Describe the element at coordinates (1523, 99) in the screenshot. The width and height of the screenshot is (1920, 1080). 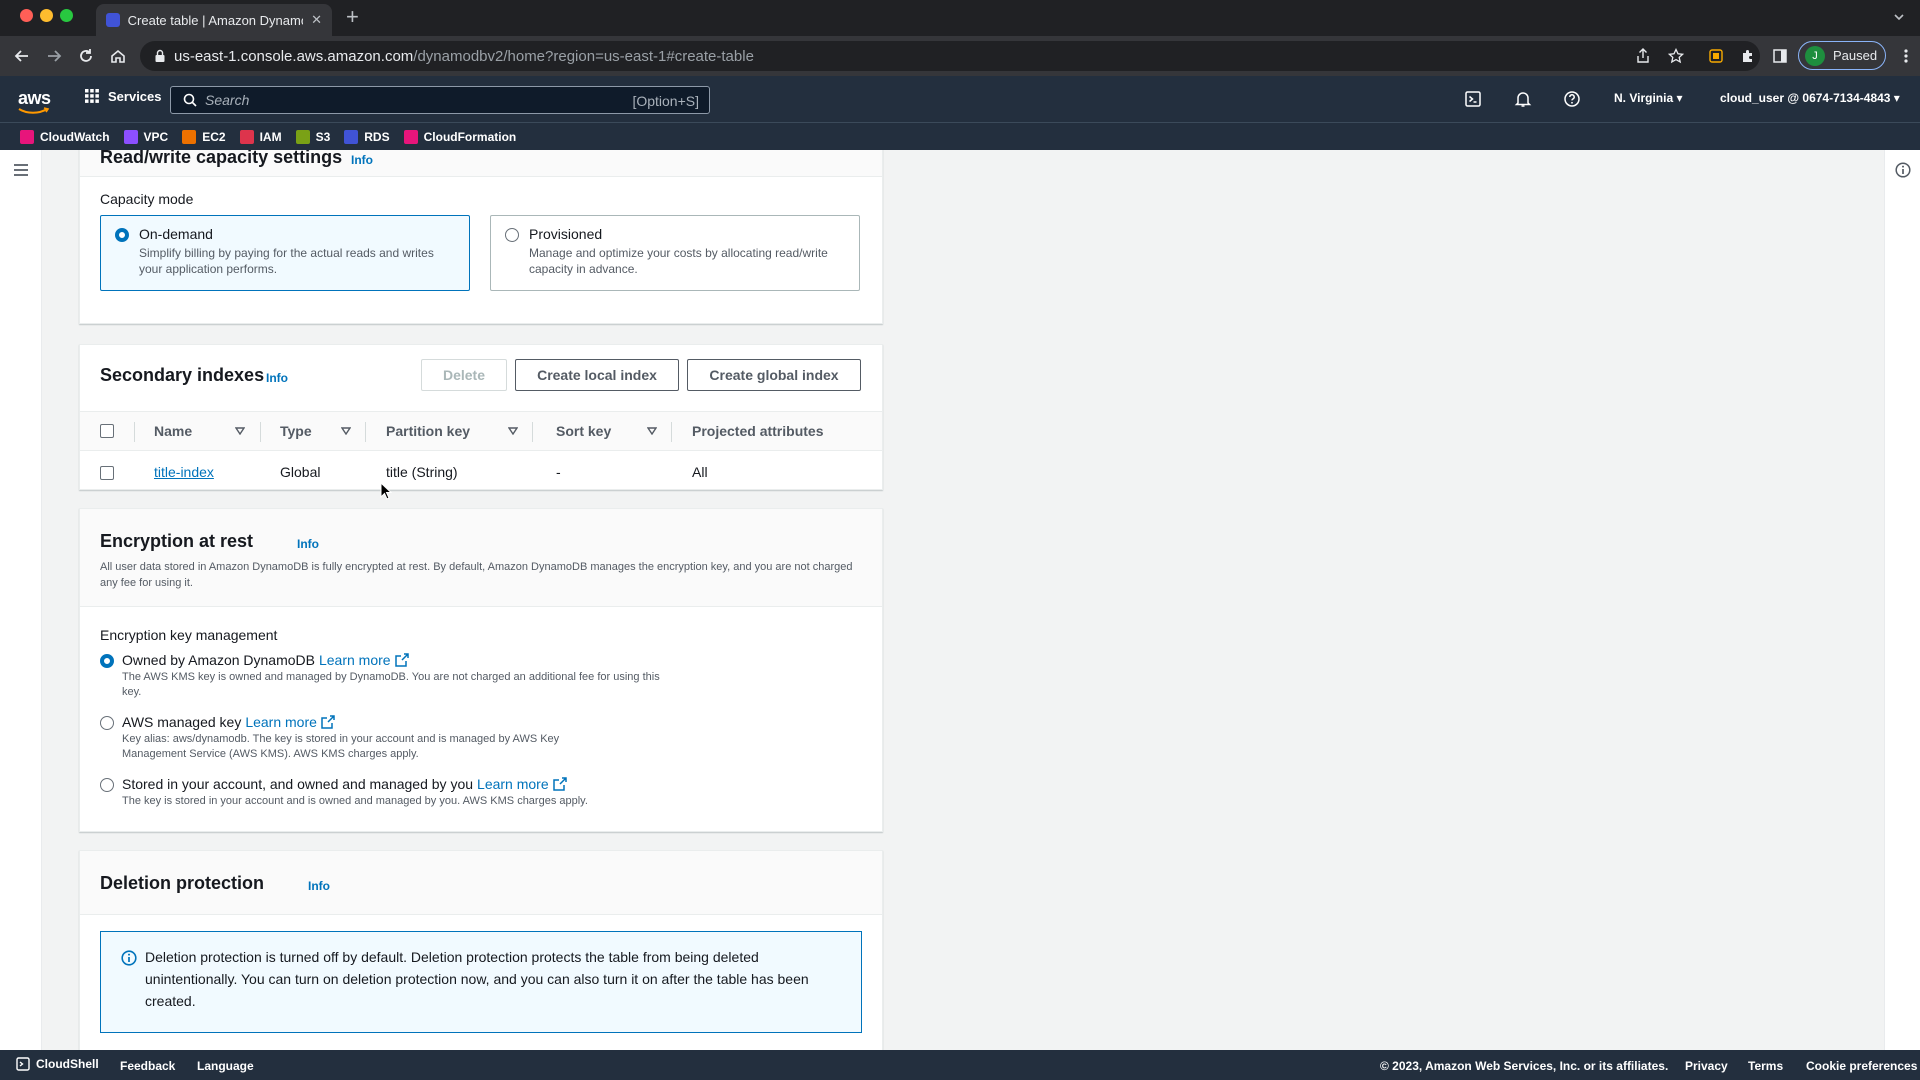
I see `notifications-bell-icon` at that location.